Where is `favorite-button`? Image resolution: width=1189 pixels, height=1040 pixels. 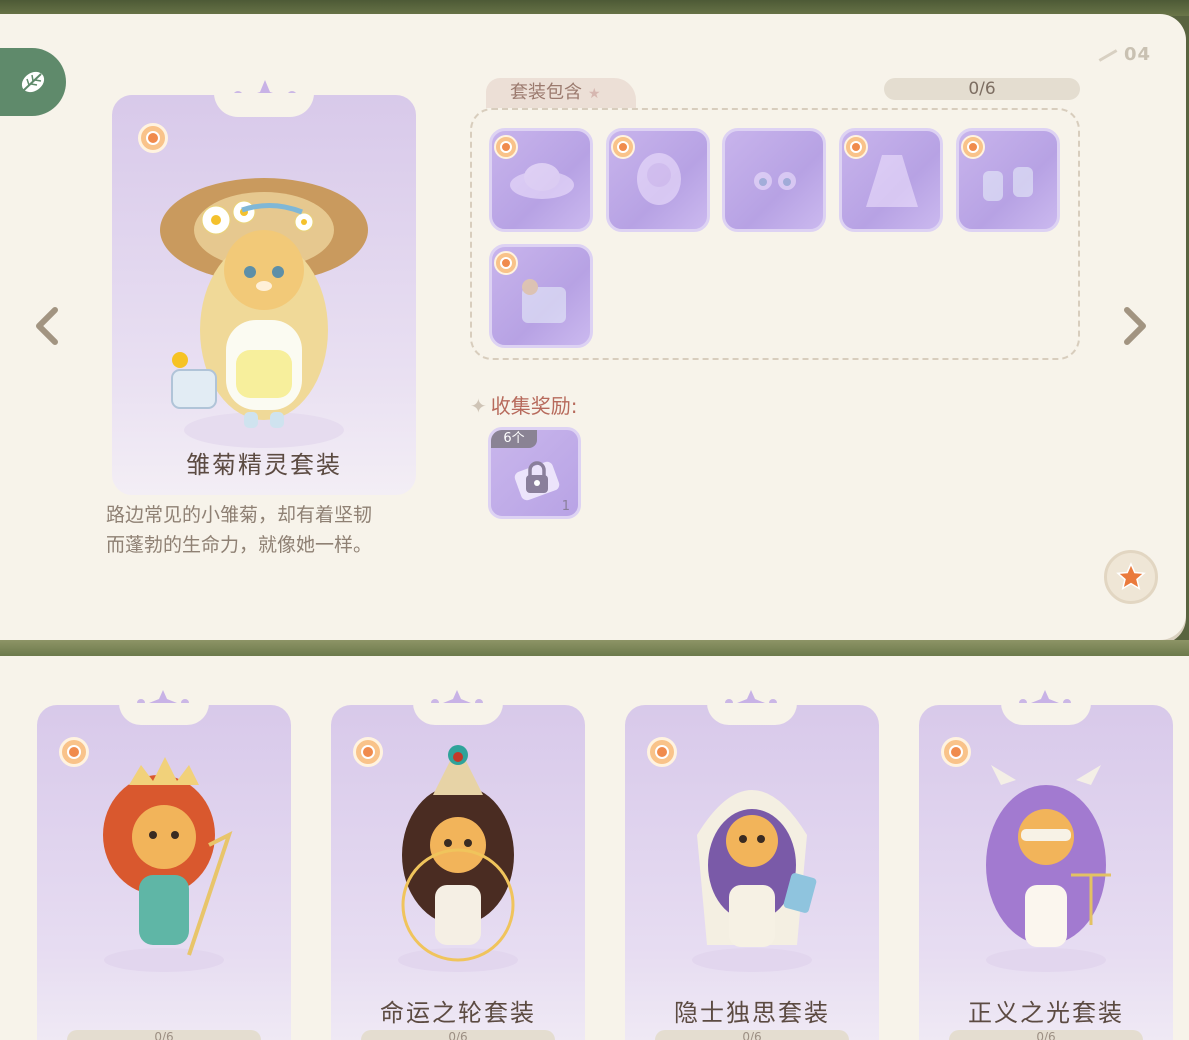 favorite-button is located at coordinates (1131, 577).